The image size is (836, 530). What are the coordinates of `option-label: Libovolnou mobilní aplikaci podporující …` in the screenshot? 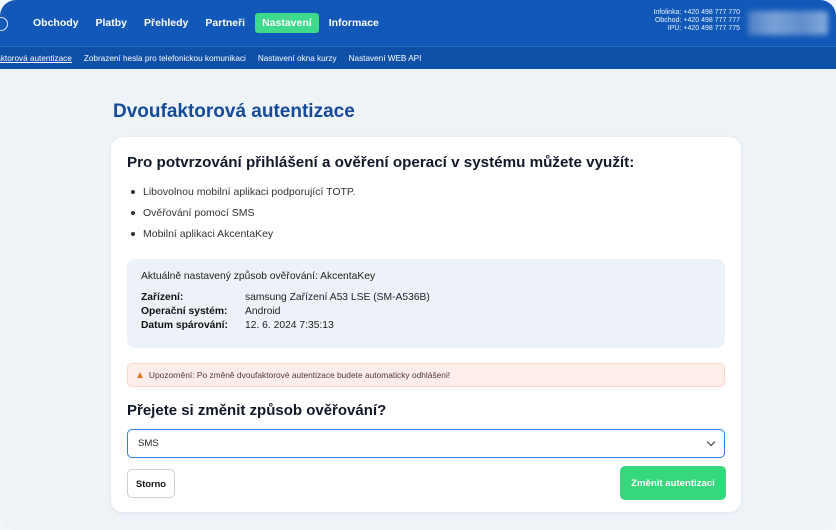 It's located at (249, 192).